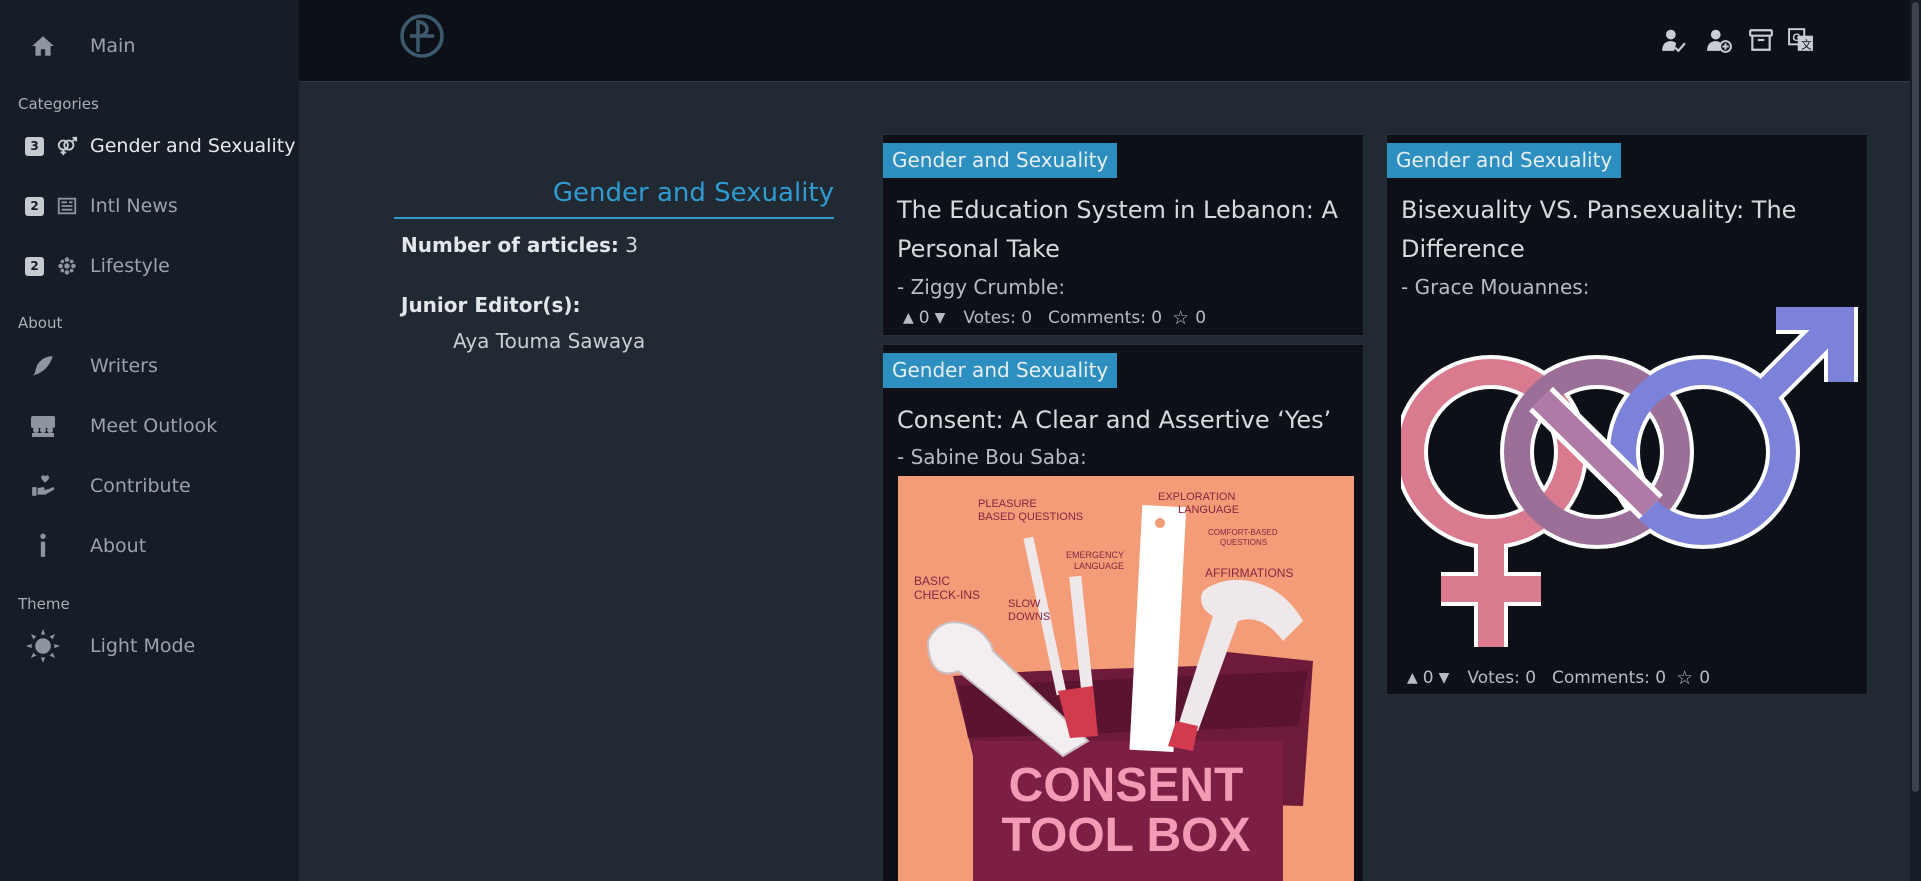  What do you see at coordinates (143, 646) in the screenshot?
I see `sidebar-item-label: Light Mode` at bounding box center [143, 646].